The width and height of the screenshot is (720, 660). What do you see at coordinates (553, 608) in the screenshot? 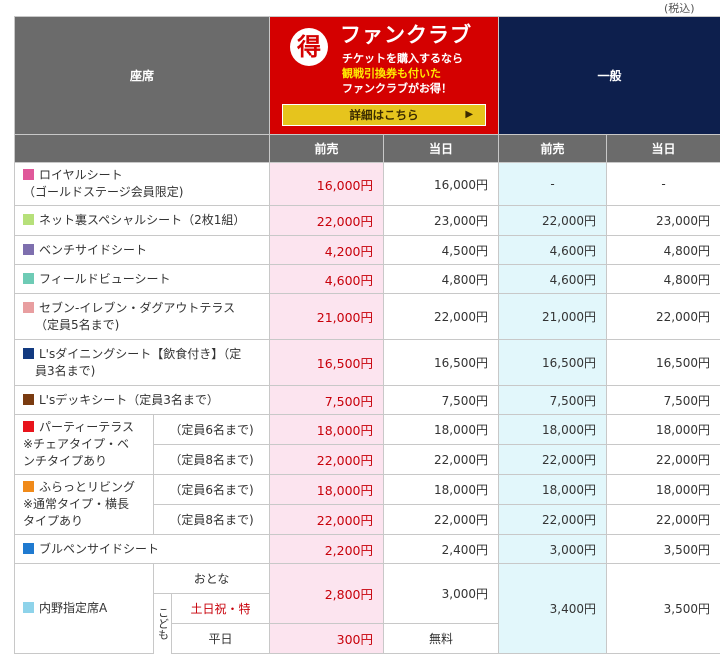
I see `general-presale-price: 3,400円` at bounding box center [553, 608].